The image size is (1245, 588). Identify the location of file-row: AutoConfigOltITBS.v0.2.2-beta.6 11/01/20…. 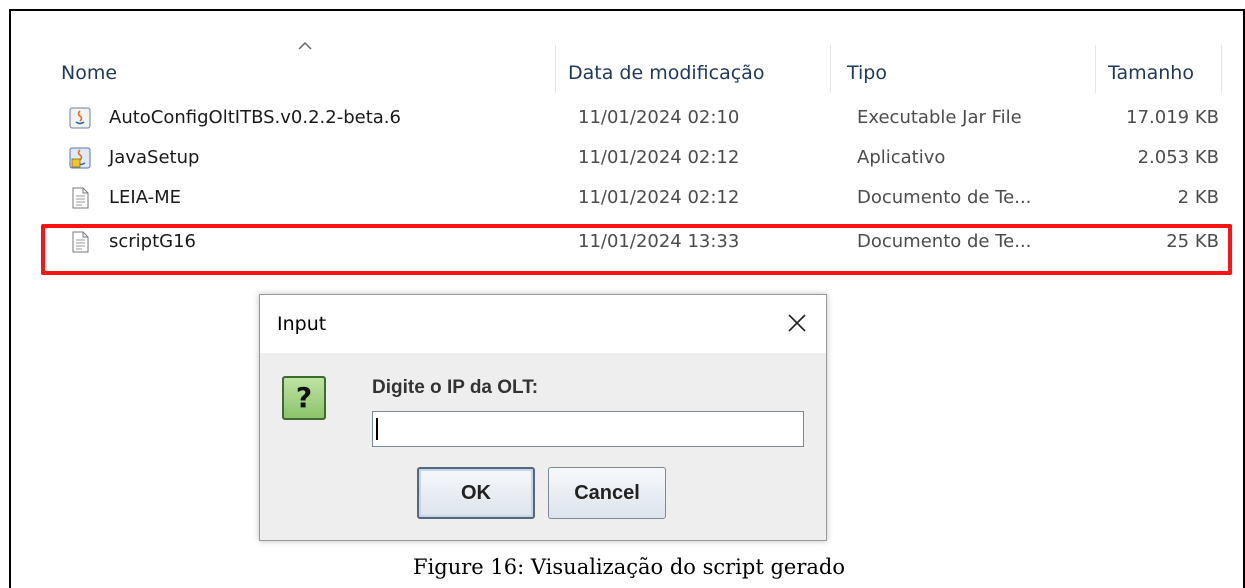
(649, 118).